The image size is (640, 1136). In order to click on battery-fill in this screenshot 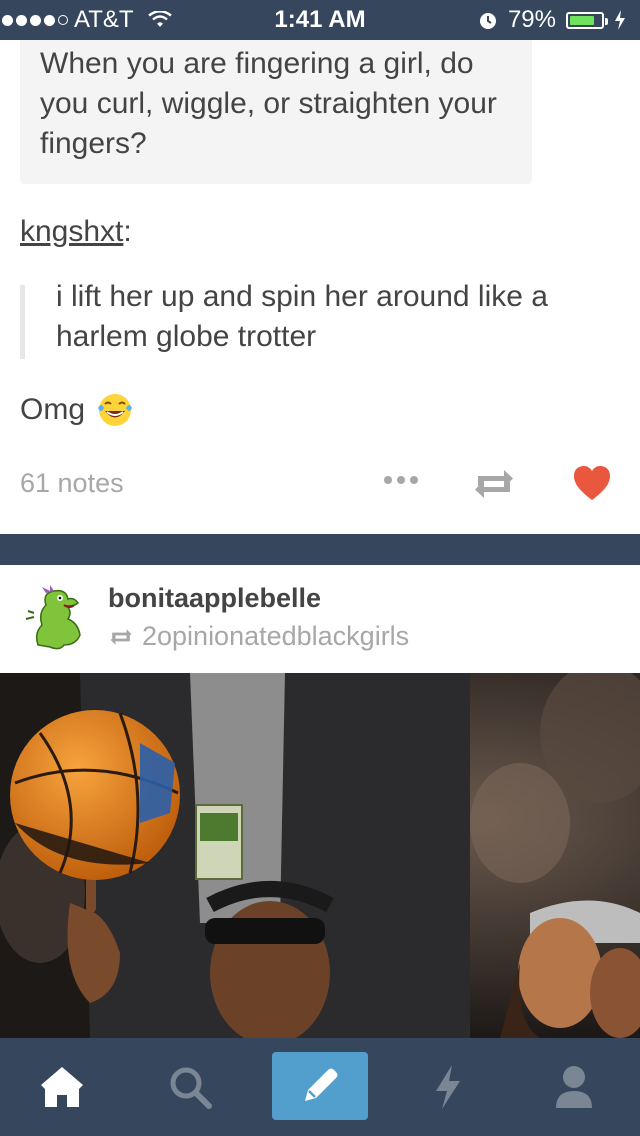, I will do `click(582, 20)`.